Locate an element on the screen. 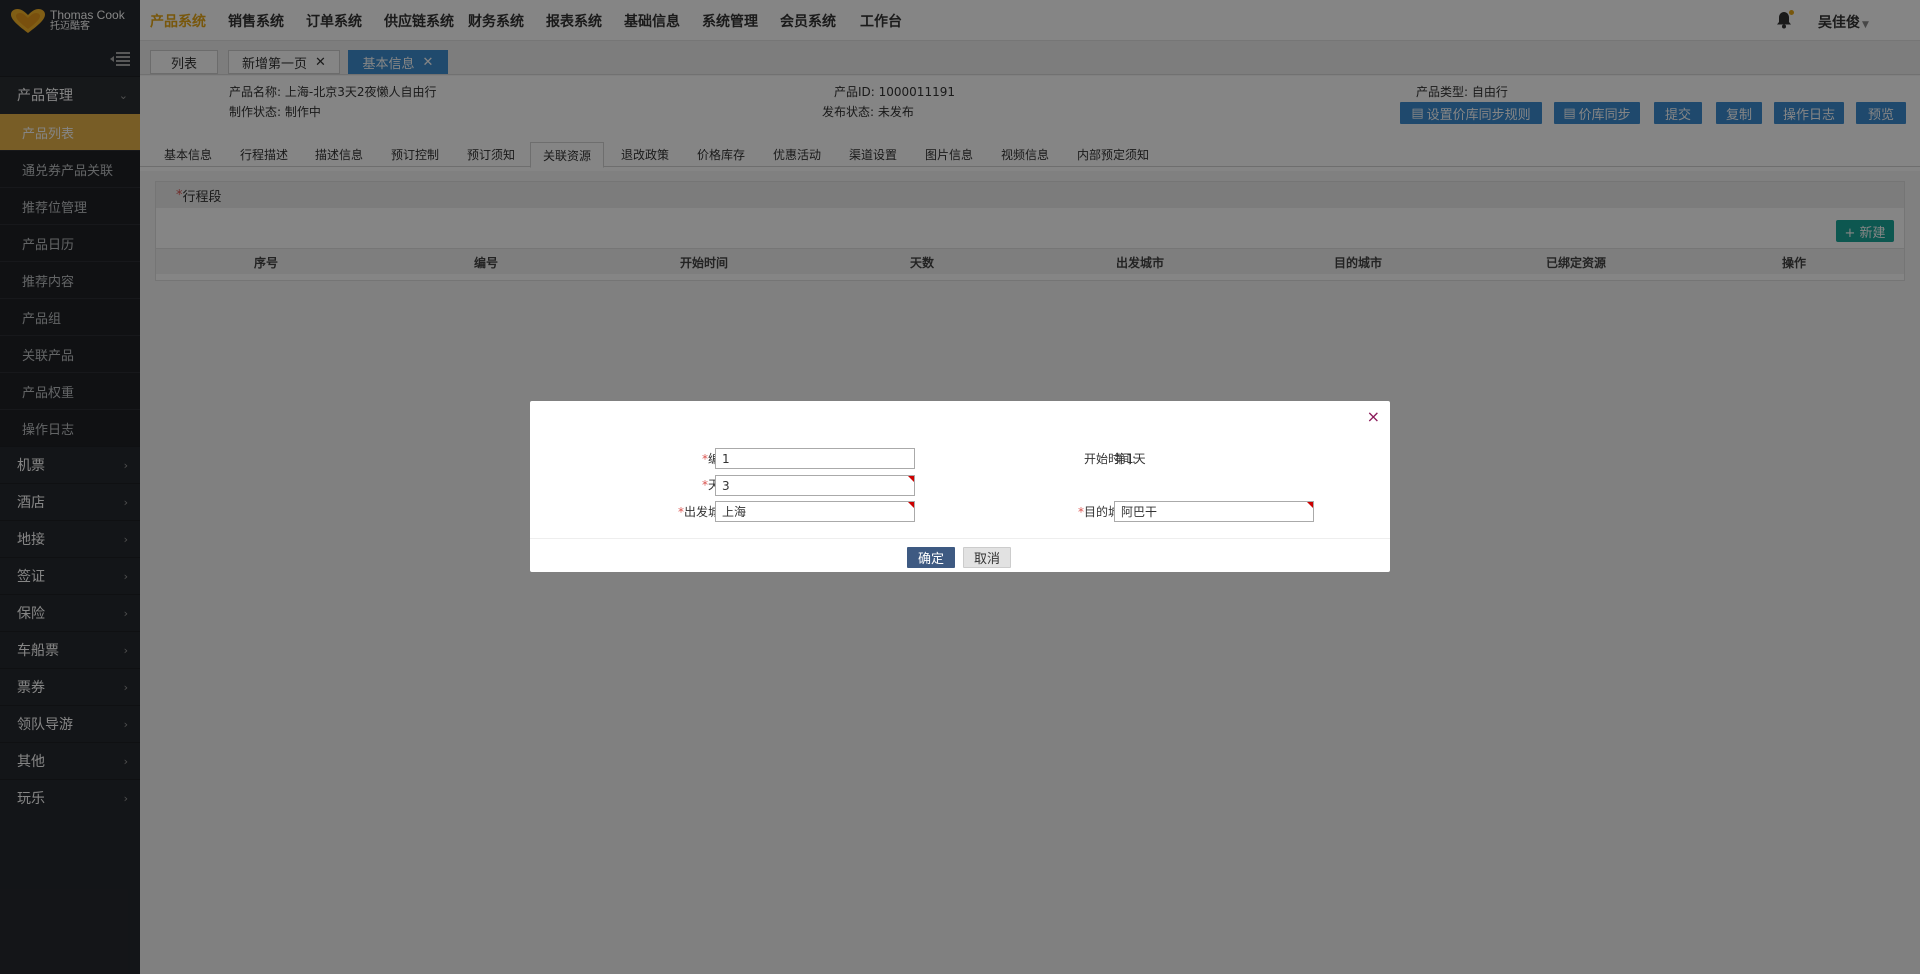  confirm-button: 确定 is located at coordinates (931, 557).